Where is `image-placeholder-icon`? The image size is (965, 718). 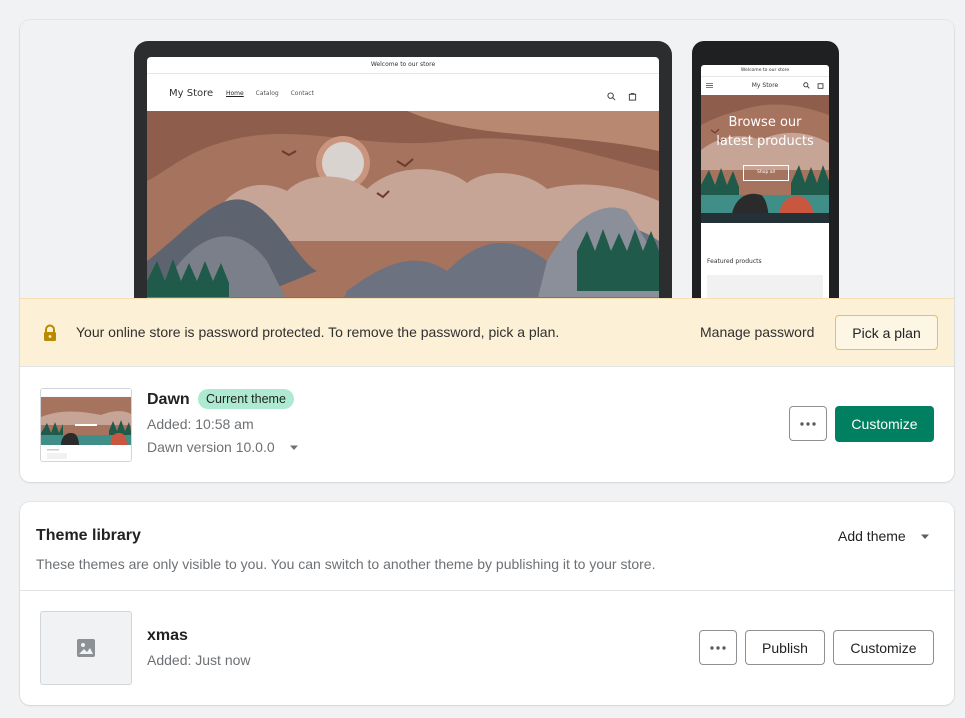 image-placeholder-icon is located at coordinates (86, 648).